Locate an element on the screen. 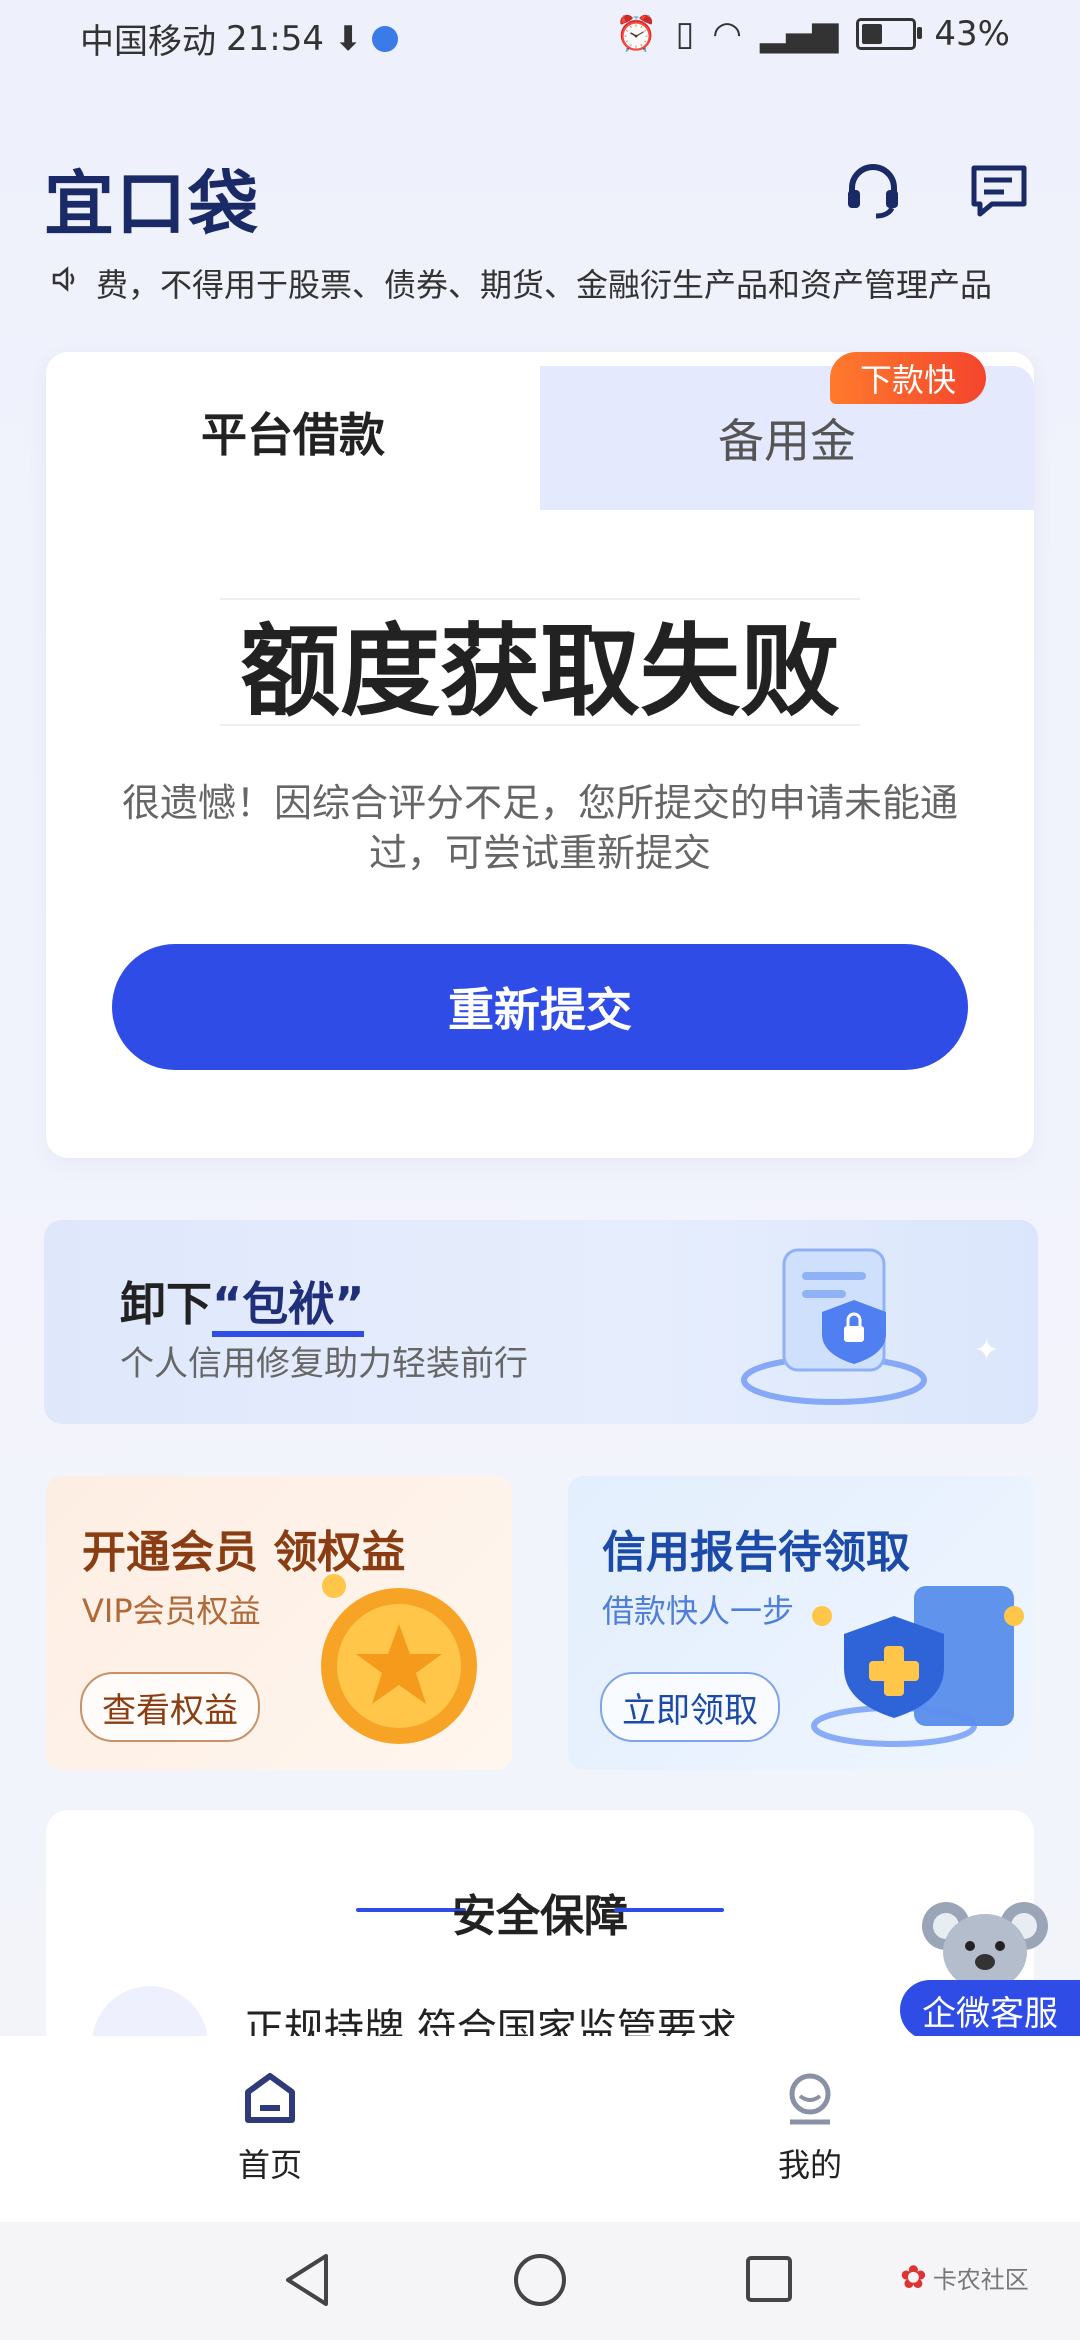 The width and height of the screenshot is (1080, 2340). signal-icon: ▂▄▆ is located at coordinates (799, 34).